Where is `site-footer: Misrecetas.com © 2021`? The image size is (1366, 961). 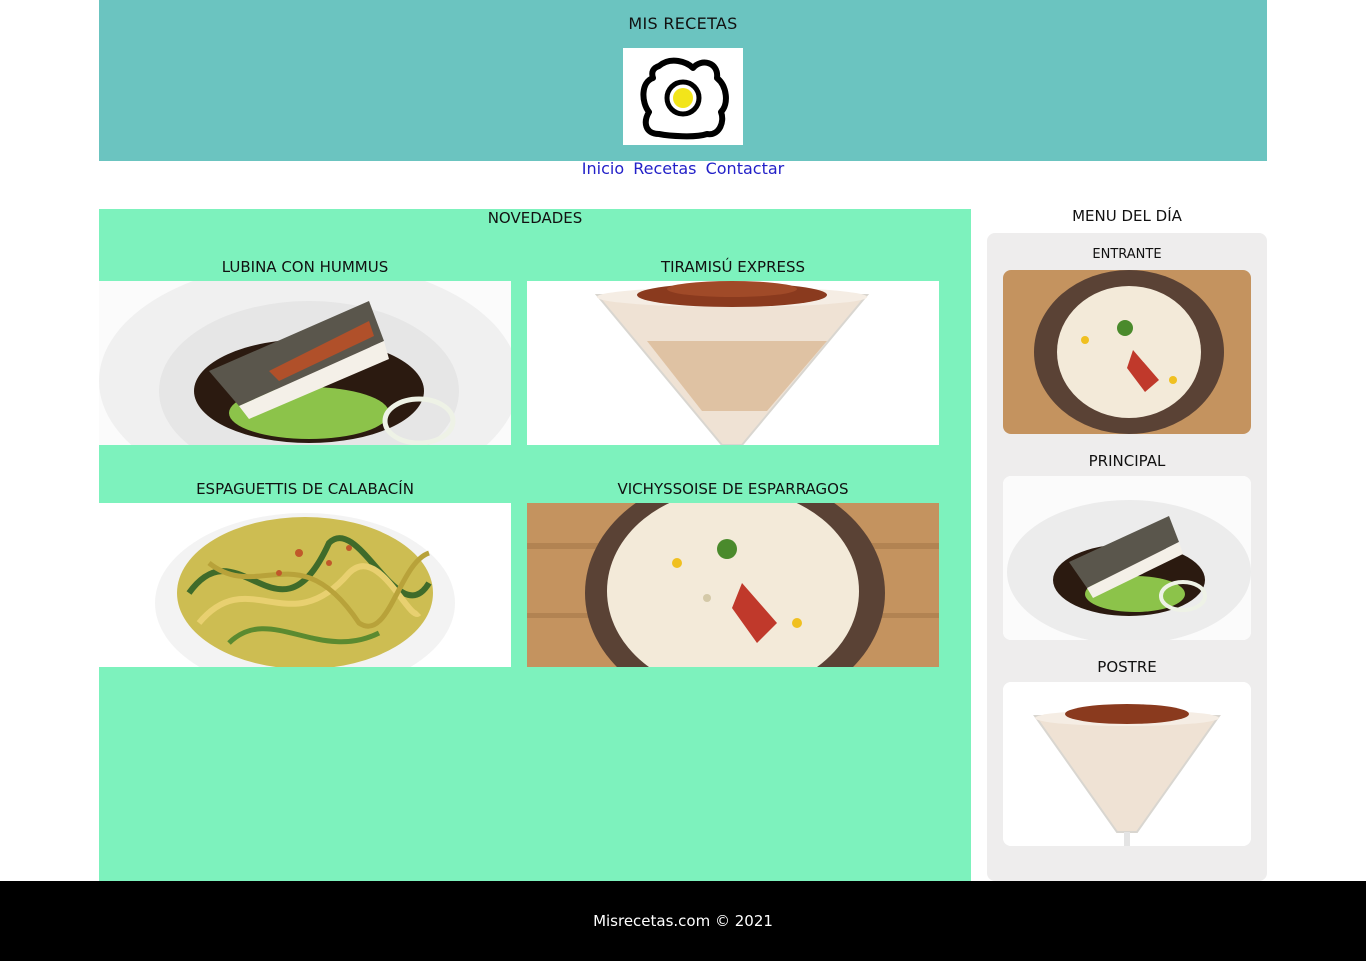 site-footer: Misrecetas.com © 2021 is located at coordinates (683, 921).